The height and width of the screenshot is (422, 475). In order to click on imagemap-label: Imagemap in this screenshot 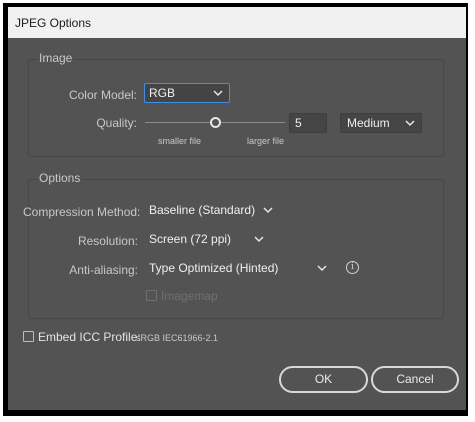, I will do `click(189, 296)`.